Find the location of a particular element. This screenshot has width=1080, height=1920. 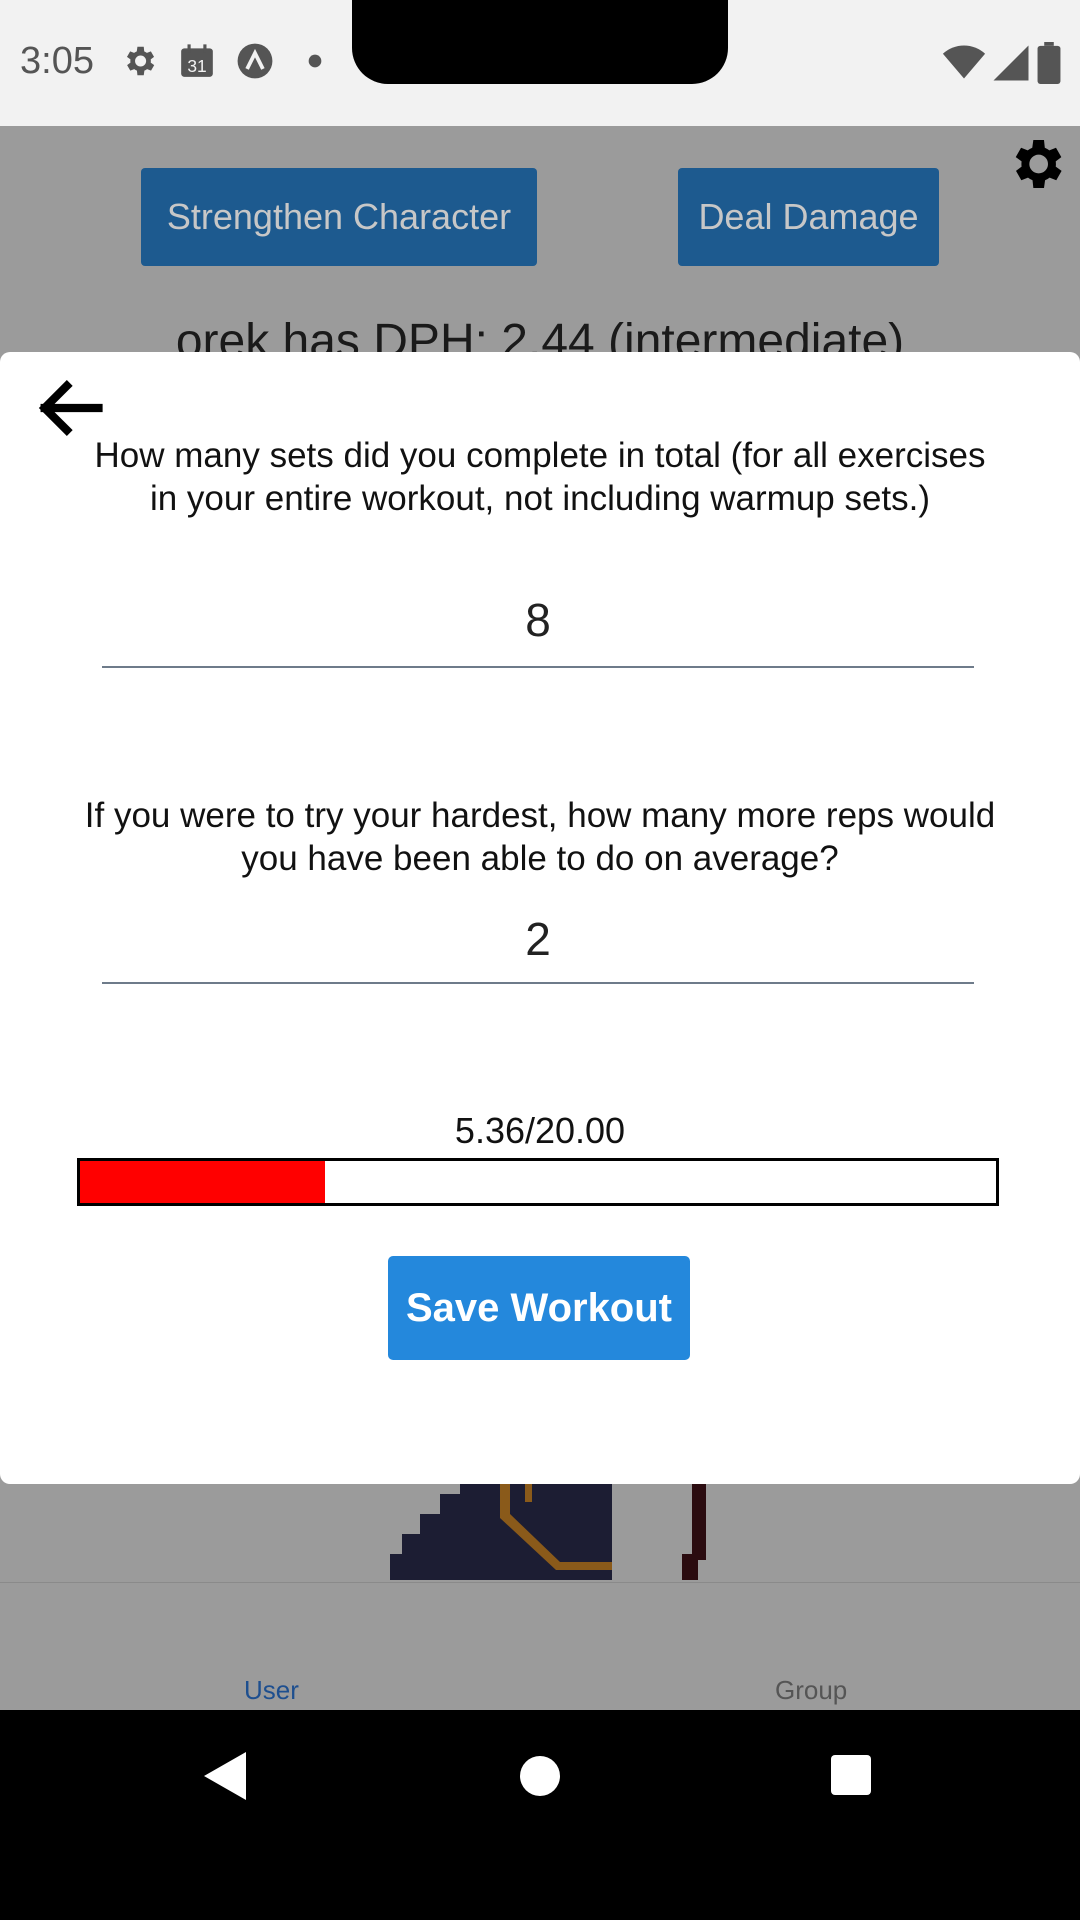

wifi-icon is located at coordinates (964, 62).